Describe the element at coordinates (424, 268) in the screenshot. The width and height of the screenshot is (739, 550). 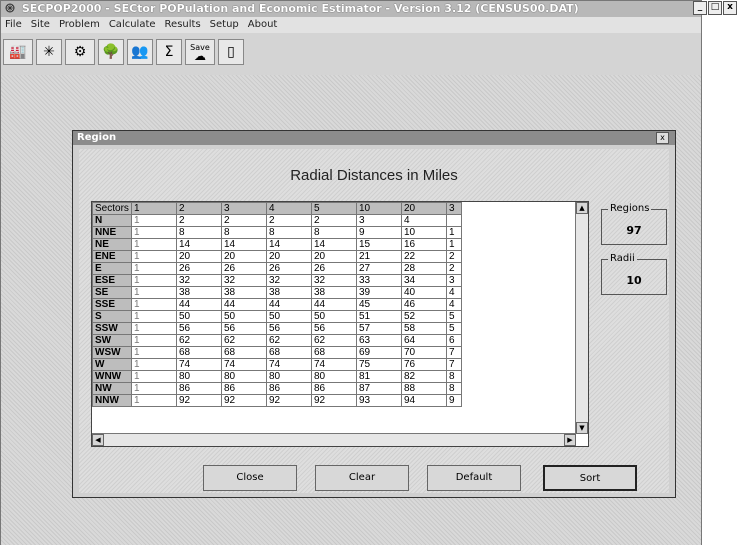
I see `distance-cell: 28` at that location.